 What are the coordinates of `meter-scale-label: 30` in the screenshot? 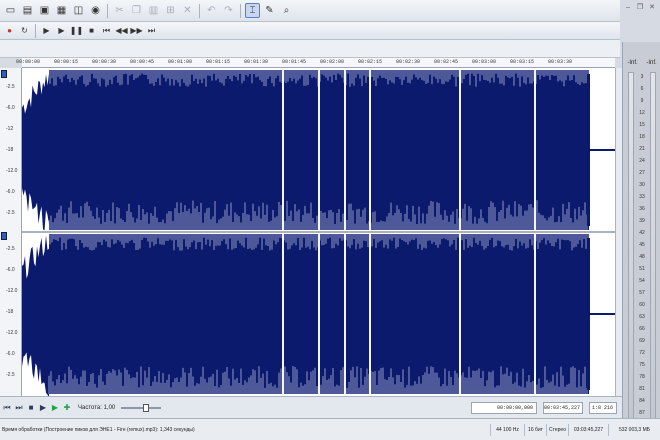 It's located at (642, 185).